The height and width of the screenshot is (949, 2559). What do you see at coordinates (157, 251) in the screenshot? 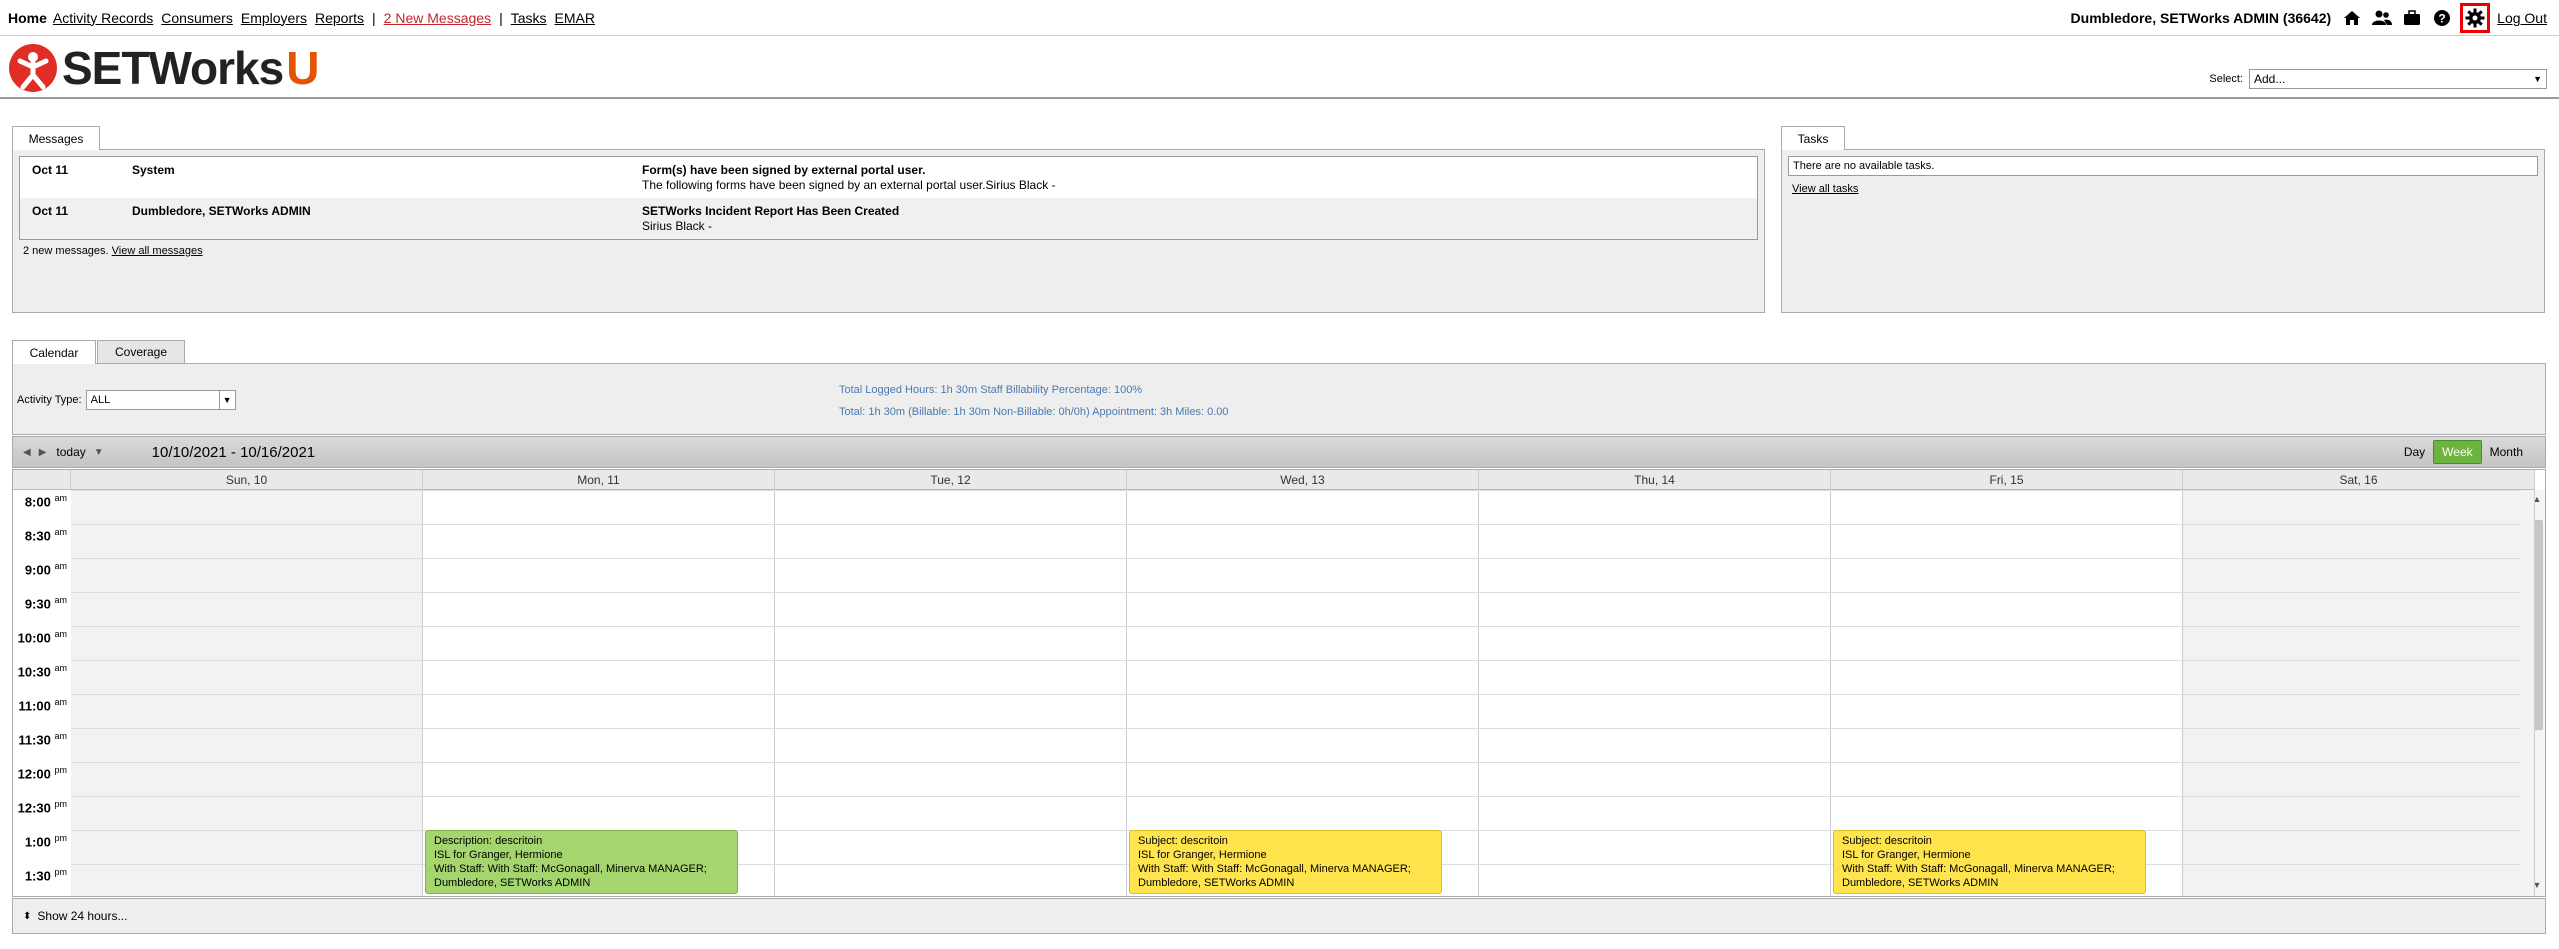
I see `view-all-messages-link: View all messages` at bounding box center [157, 251].